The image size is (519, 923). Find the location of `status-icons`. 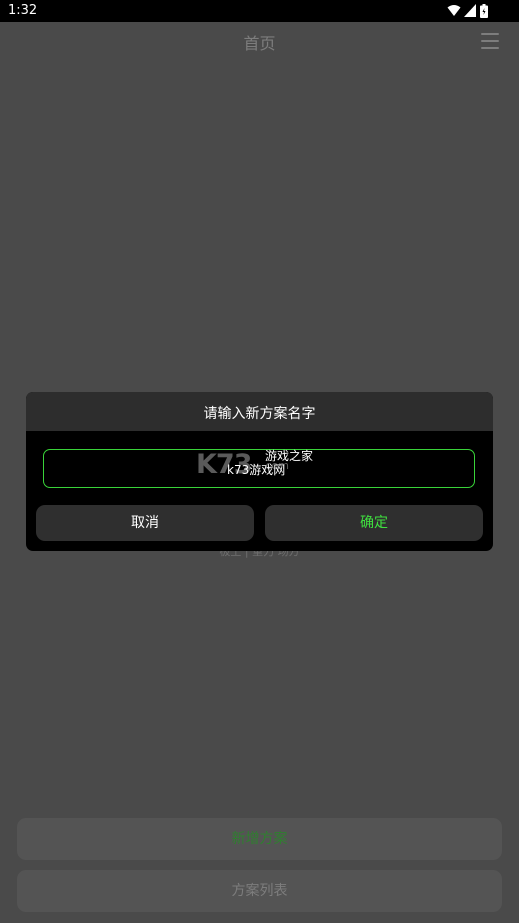

status-icons is located at coordinates (472, 11).